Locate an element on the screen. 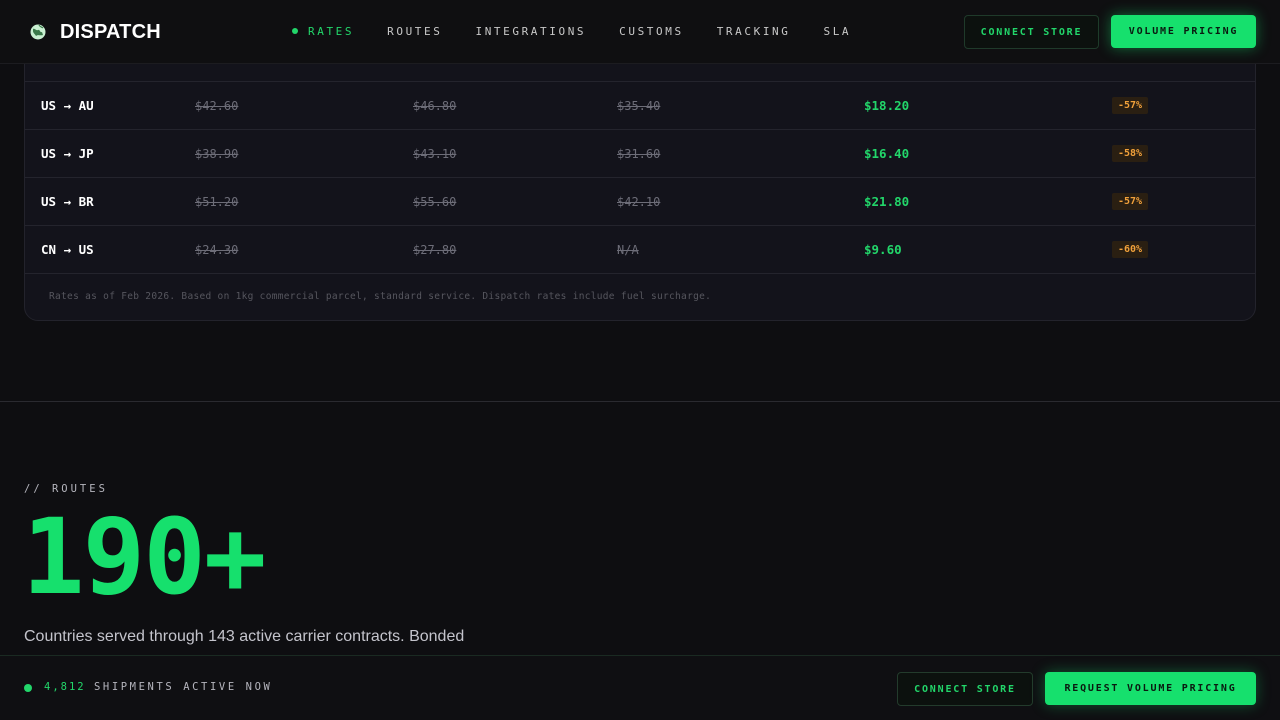  dispatch-price: $16.40 is located at coordinates (887, 153).